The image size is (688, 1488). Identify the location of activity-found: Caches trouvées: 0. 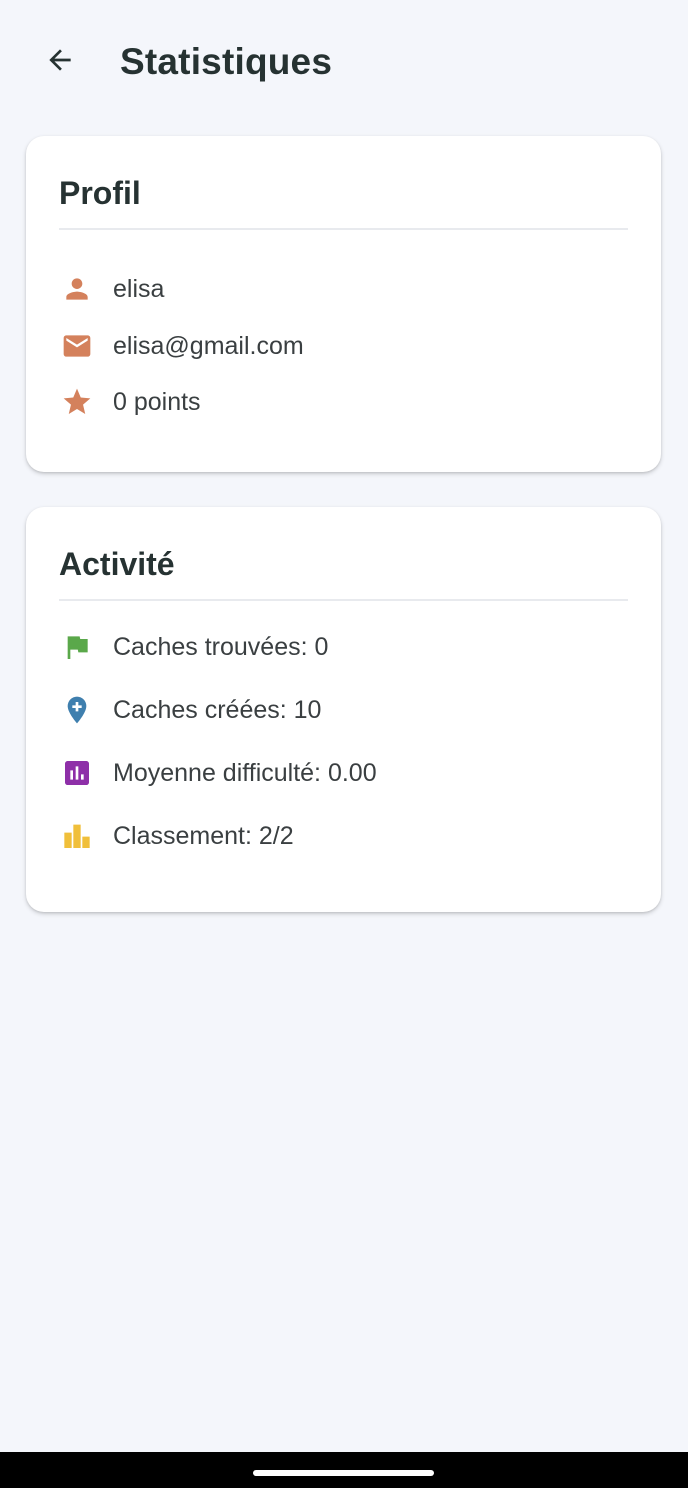
(221, 647).